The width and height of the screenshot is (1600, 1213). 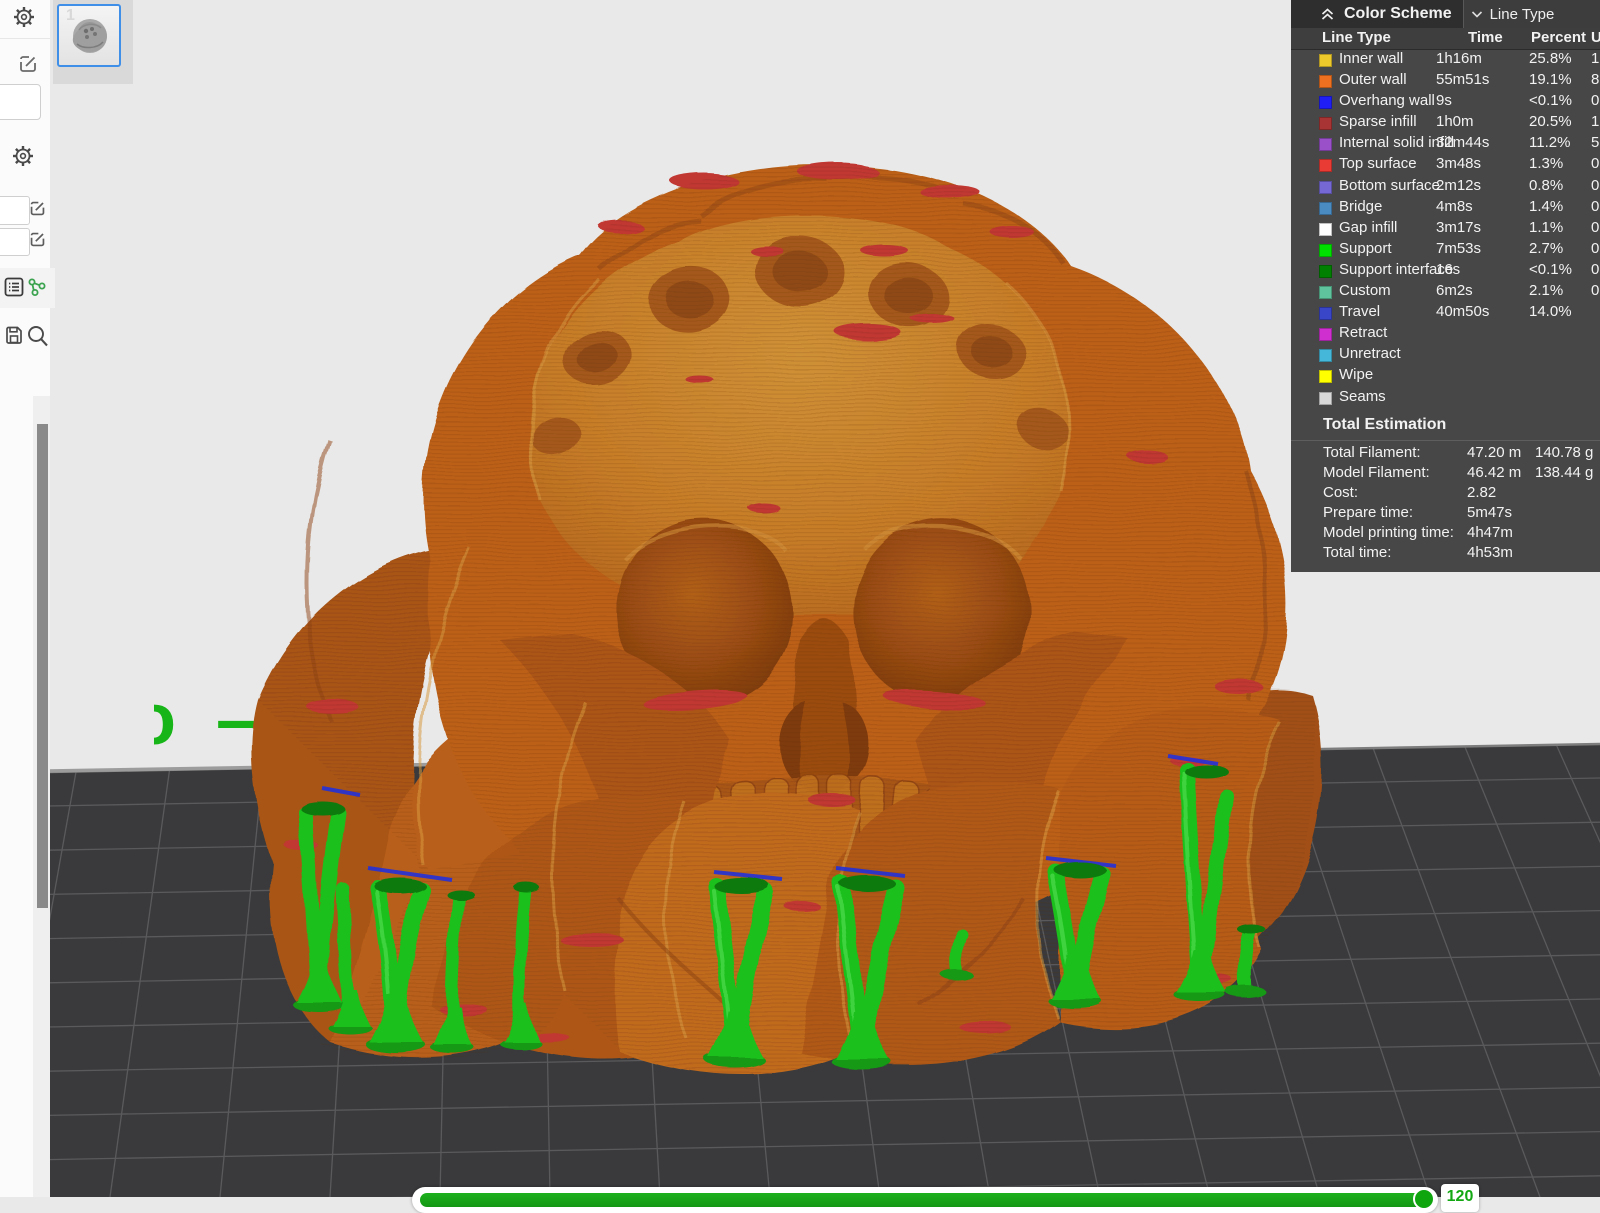 I want to click on legend-row: Top surface 3m48s 1.3% 0, so click(x=1445, y=165).